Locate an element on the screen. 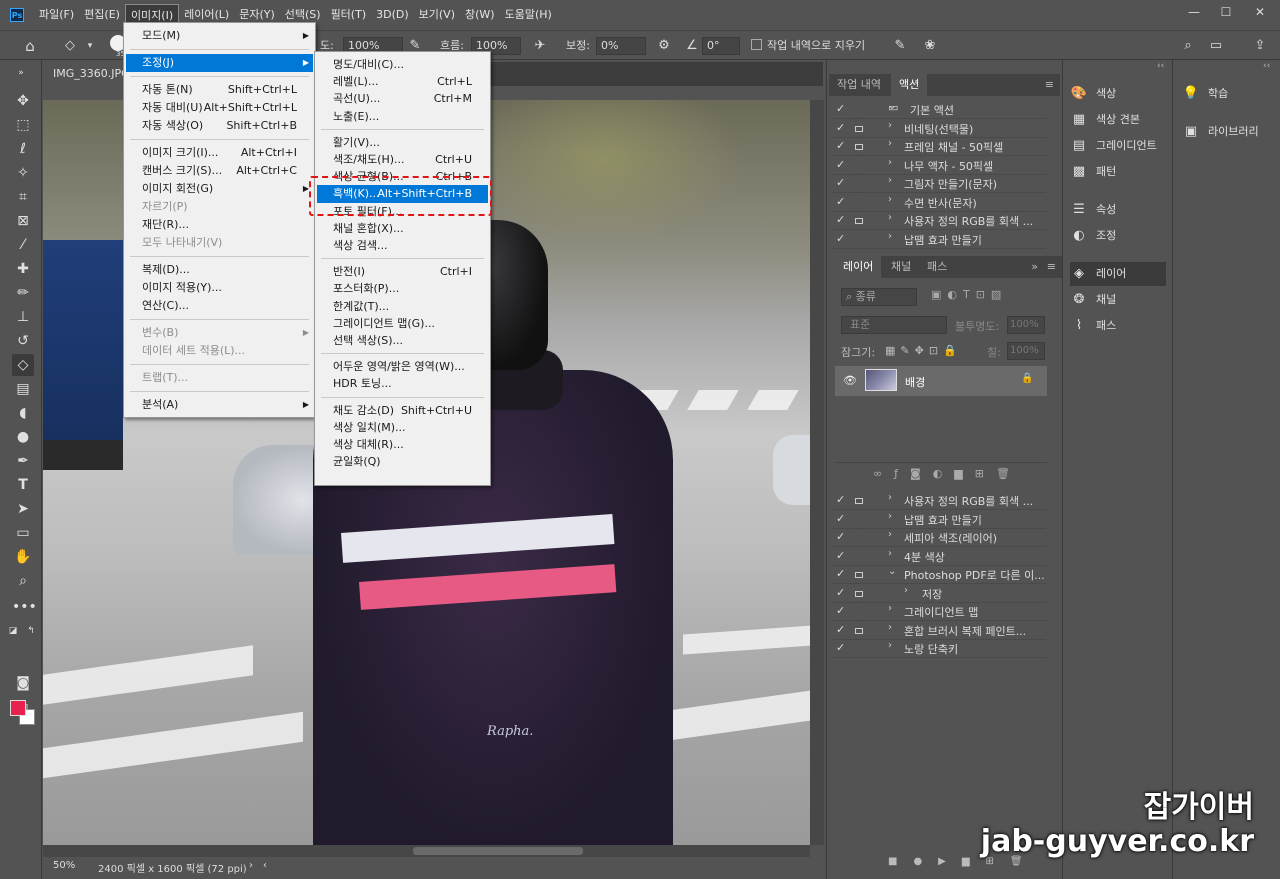 The height and width of the screenshot is (879, 1280). action-row: ✓ › 나무 액자 - 50픽셀 is located at coordinates (939, 166).